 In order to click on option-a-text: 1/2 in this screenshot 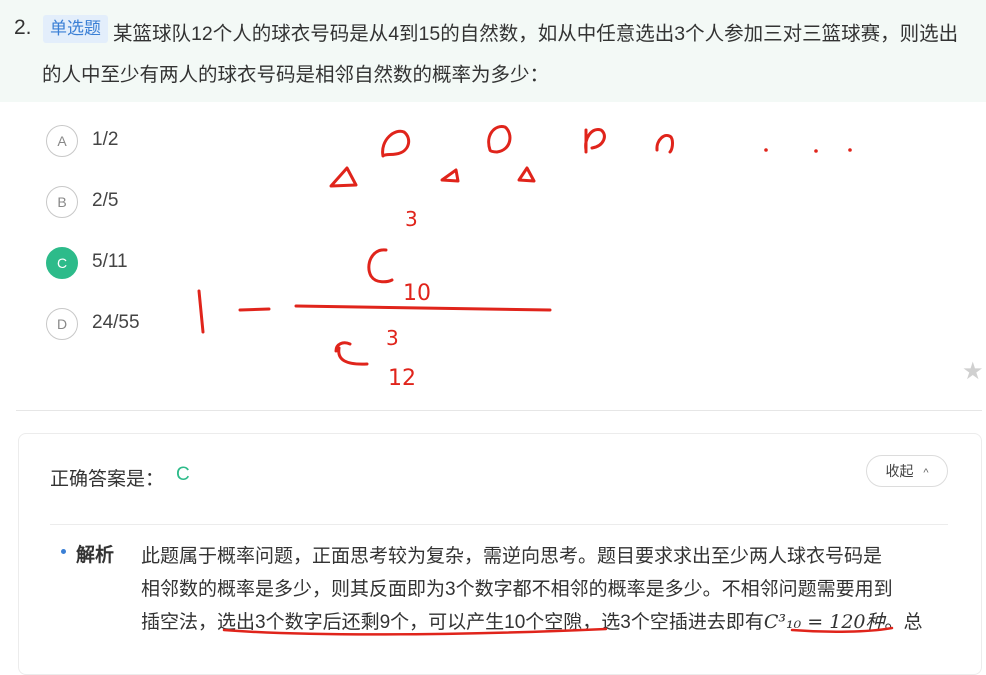, I will do `click(105, 139)`.